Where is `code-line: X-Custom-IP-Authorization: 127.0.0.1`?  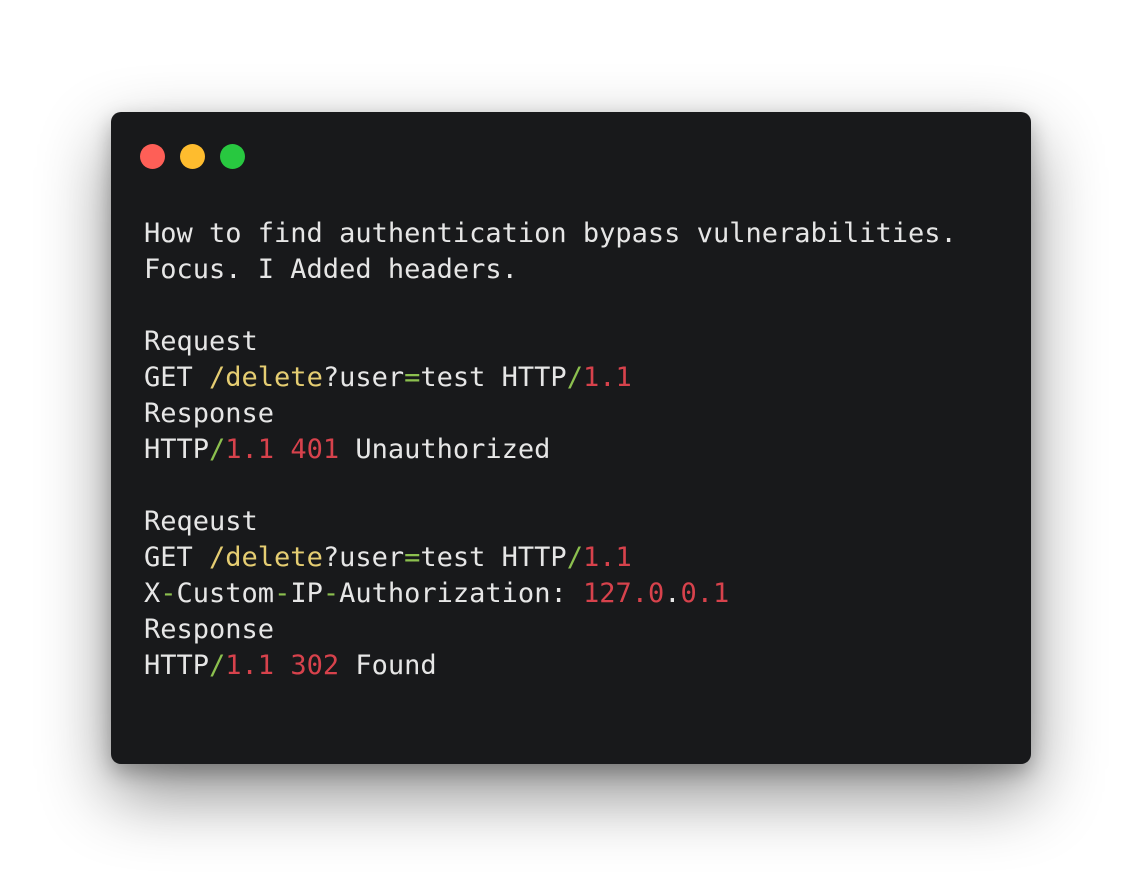 code-line: X-Custom-IP-Authorization: 127.0.0.1 is located at coordinates (550, 594).